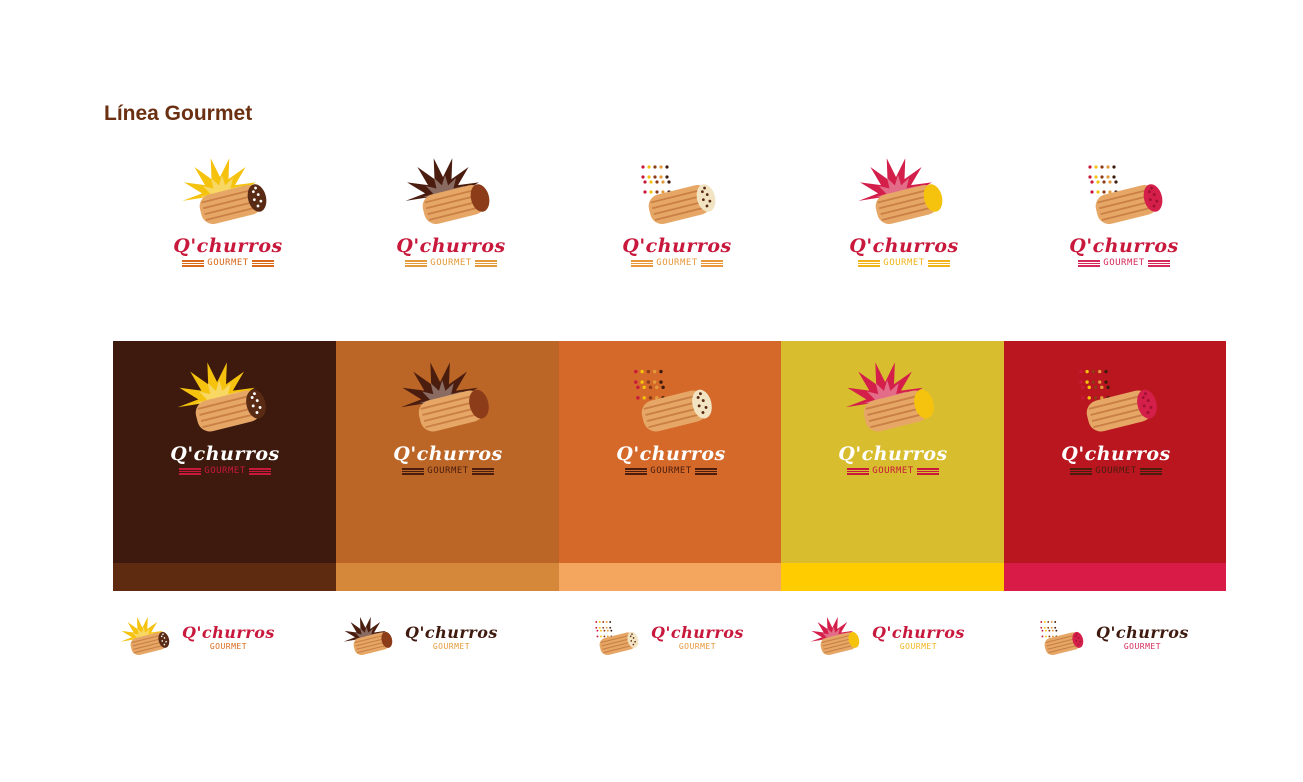 This screenshot has width=1303, height=782. I want to click on horizontal-logo-chocolate-sprinkles: Q'churros GOURMET, so click(196, 638).